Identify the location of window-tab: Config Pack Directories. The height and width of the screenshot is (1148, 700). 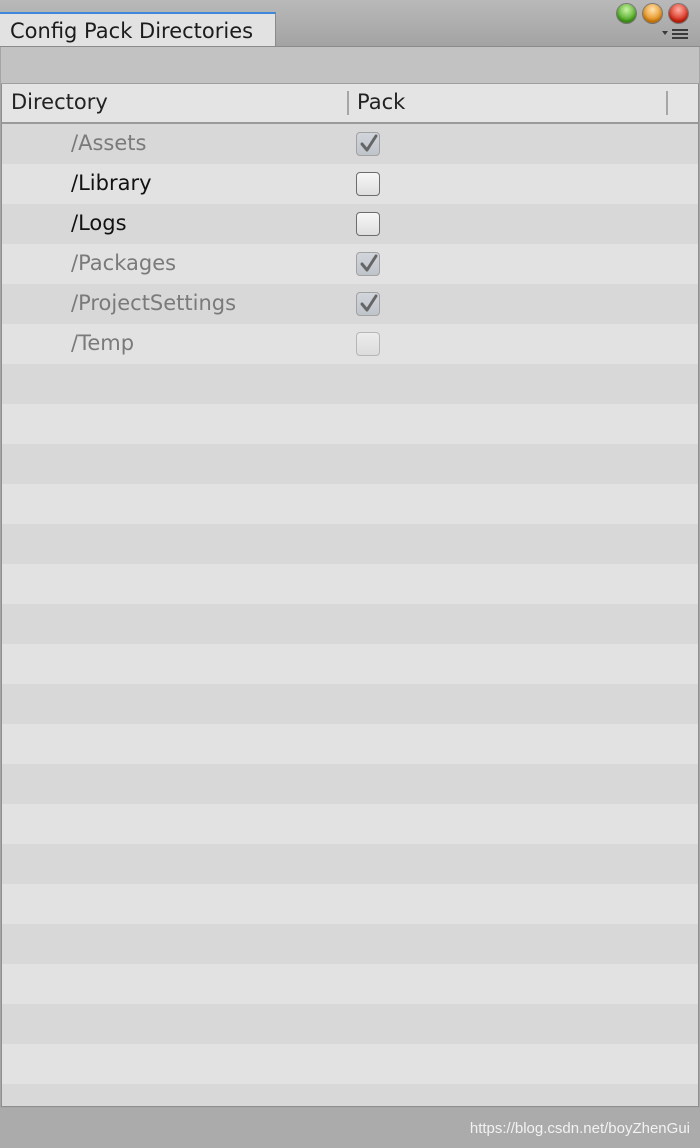
(138, 29).